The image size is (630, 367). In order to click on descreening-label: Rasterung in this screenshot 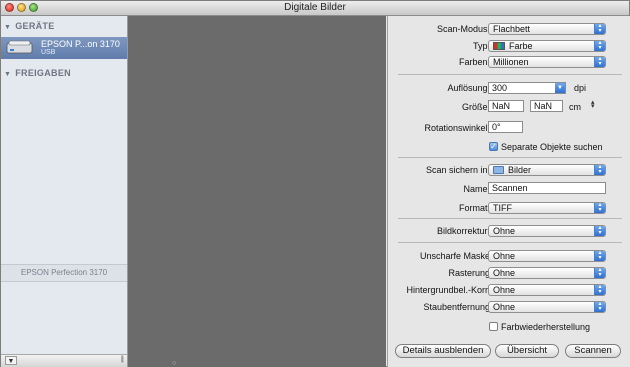, I will do `click(469, 273)`.